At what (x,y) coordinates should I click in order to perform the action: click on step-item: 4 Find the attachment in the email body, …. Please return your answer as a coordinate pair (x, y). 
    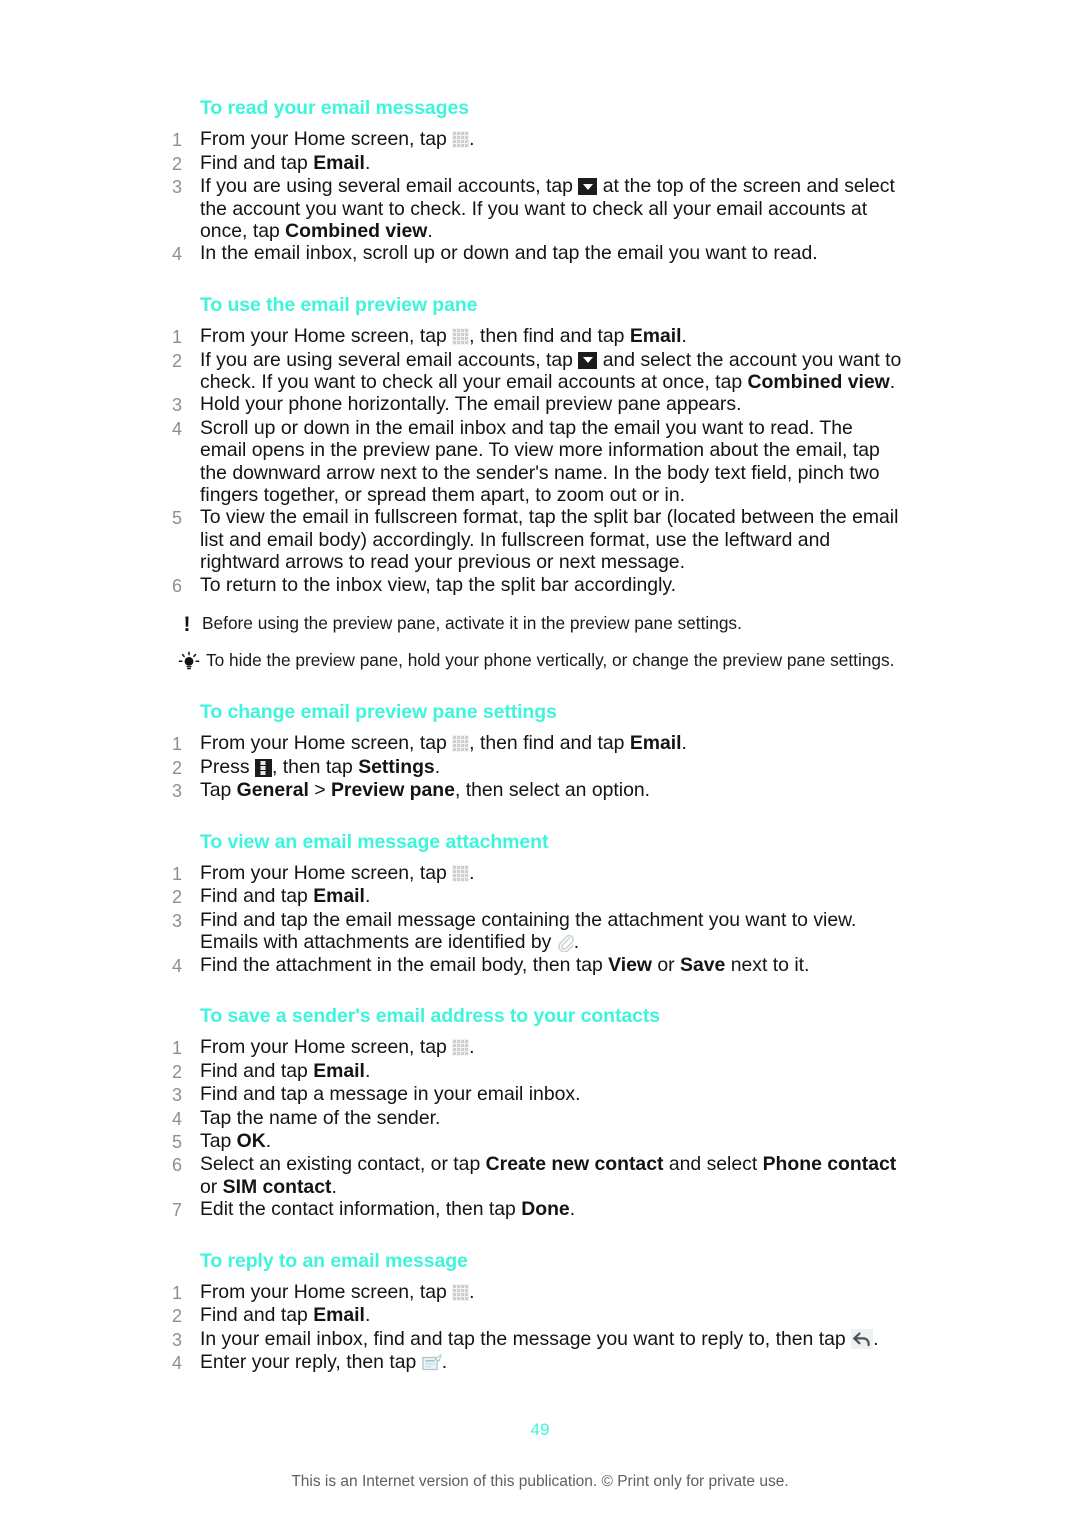
    Looking at the image, I should click on (537, 965).